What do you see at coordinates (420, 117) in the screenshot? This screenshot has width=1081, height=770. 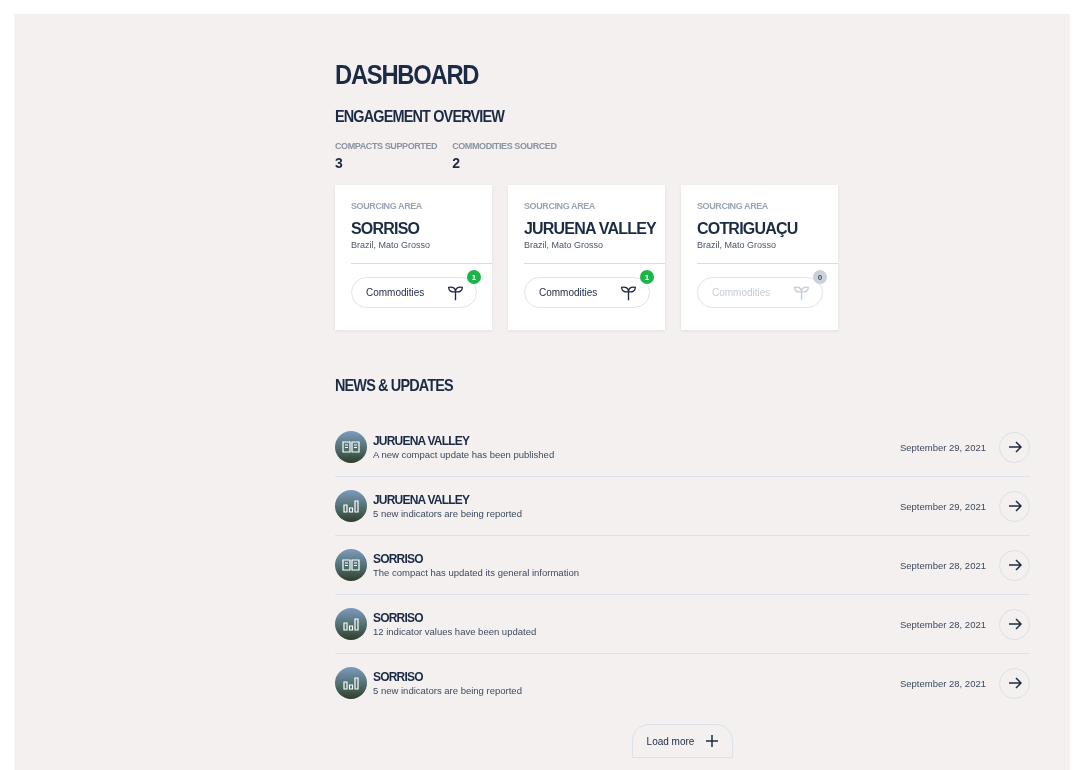 I see `section-title: ENGAGEMENT OVERVIEW` at bounding box center [420, 117].